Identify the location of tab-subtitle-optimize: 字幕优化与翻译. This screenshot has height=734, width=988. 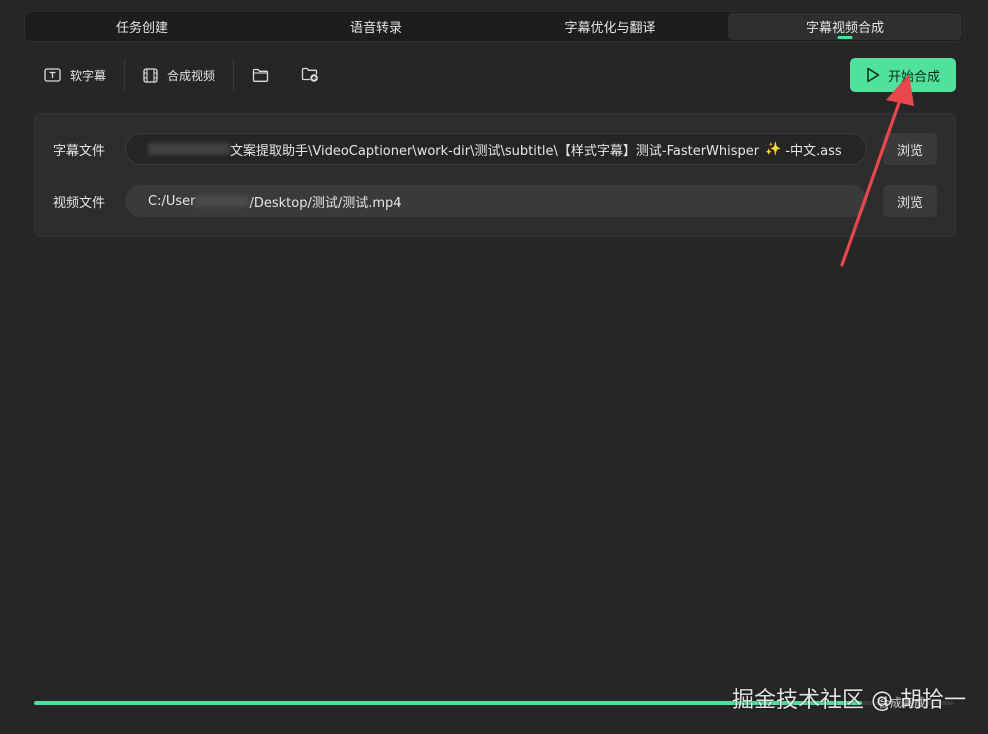
(610, 26).